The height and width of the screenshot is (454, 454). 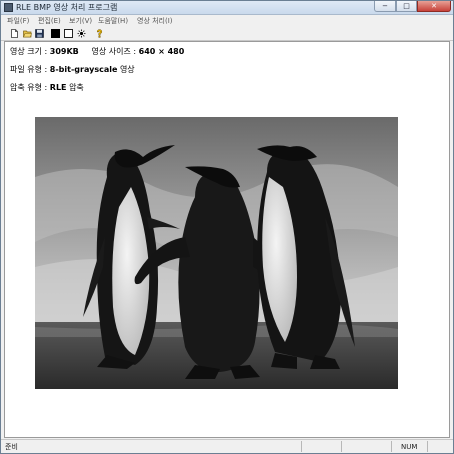 What do you see at coordinates (155, 21) in the screenshot?
I see `menu-image-processing: 영상 처리(I)` at bounding box center [155, 21].